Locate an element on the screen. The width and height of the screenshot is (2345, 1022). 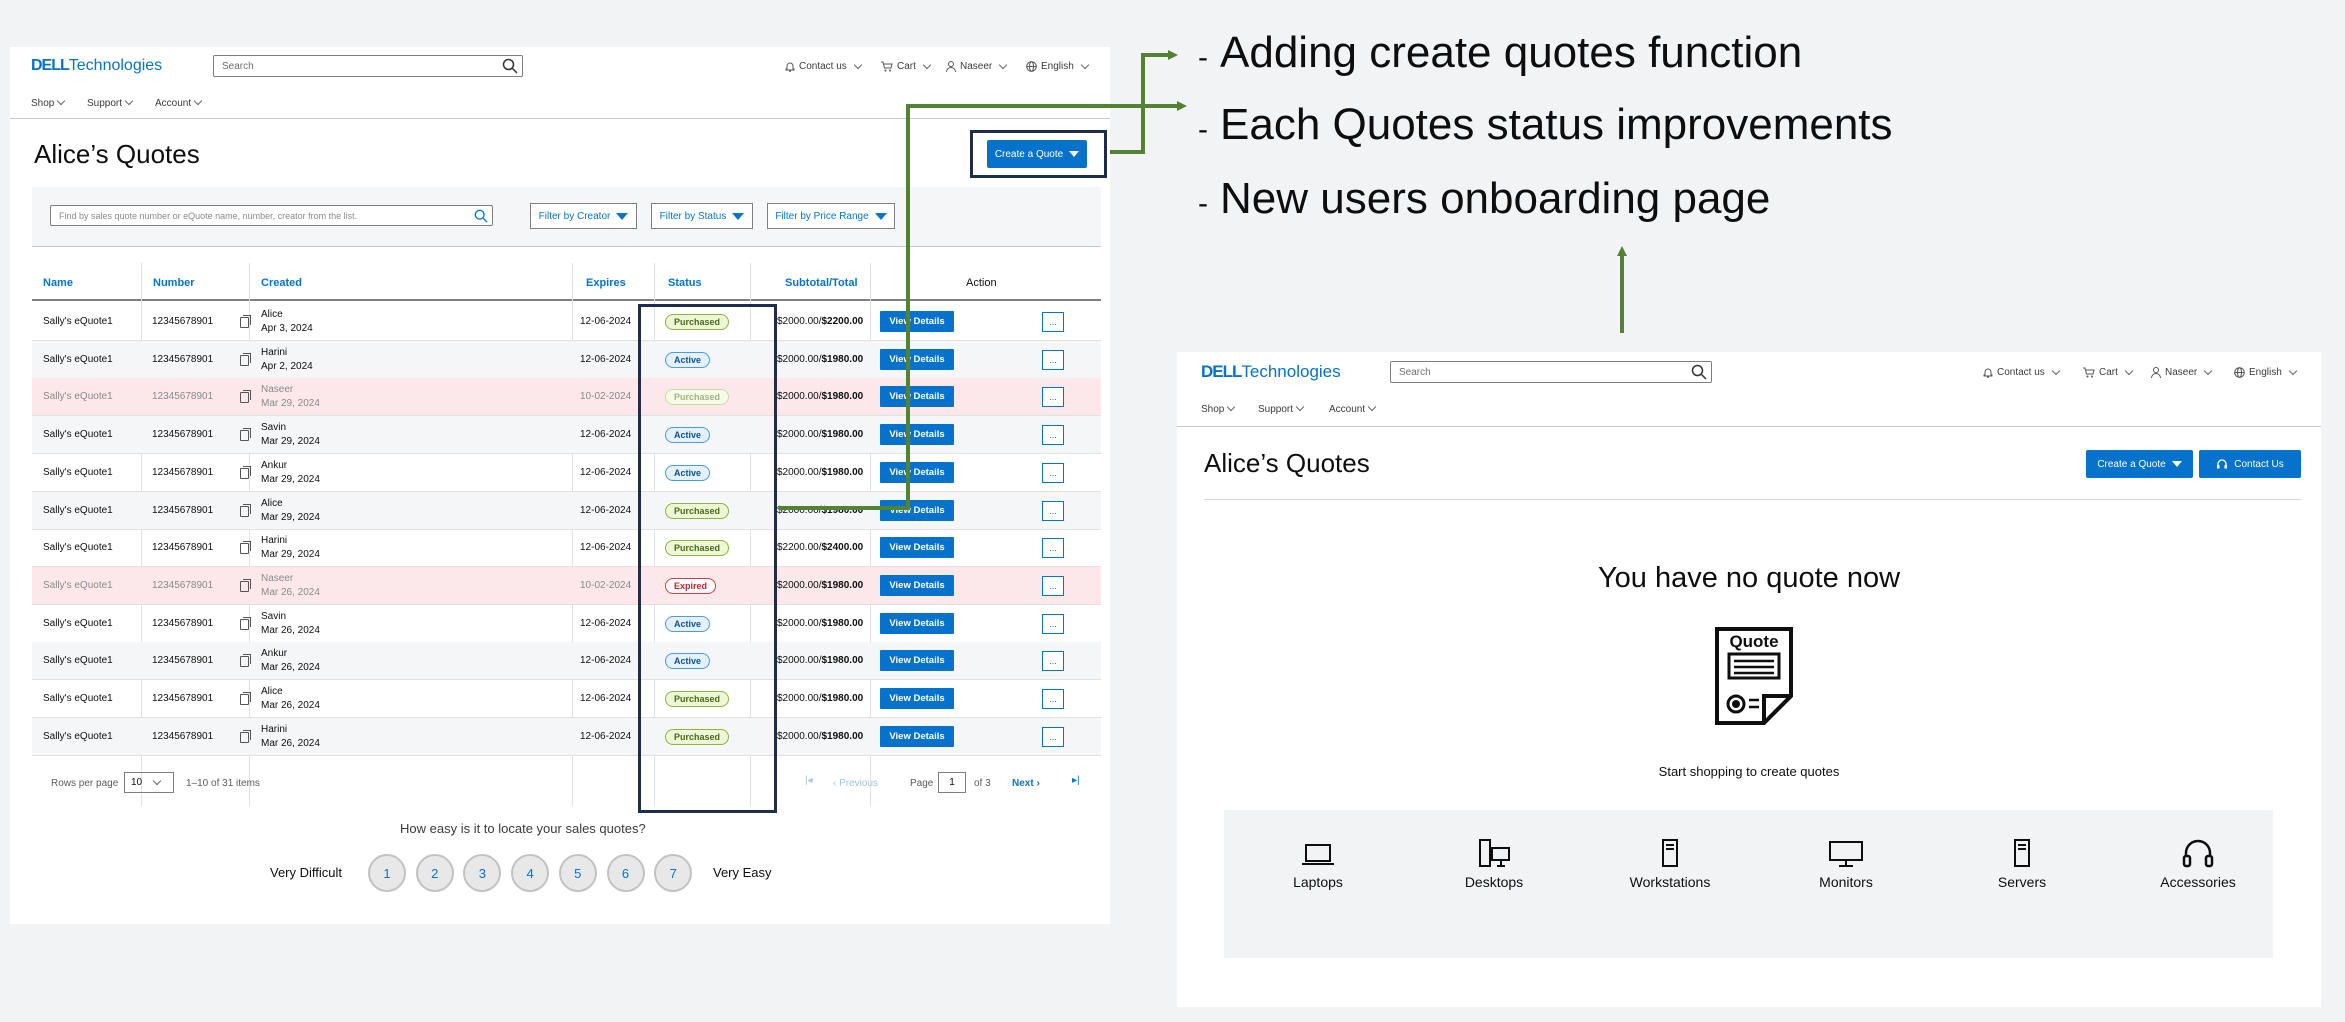
arrow-status is located at coordinates (983, 305).